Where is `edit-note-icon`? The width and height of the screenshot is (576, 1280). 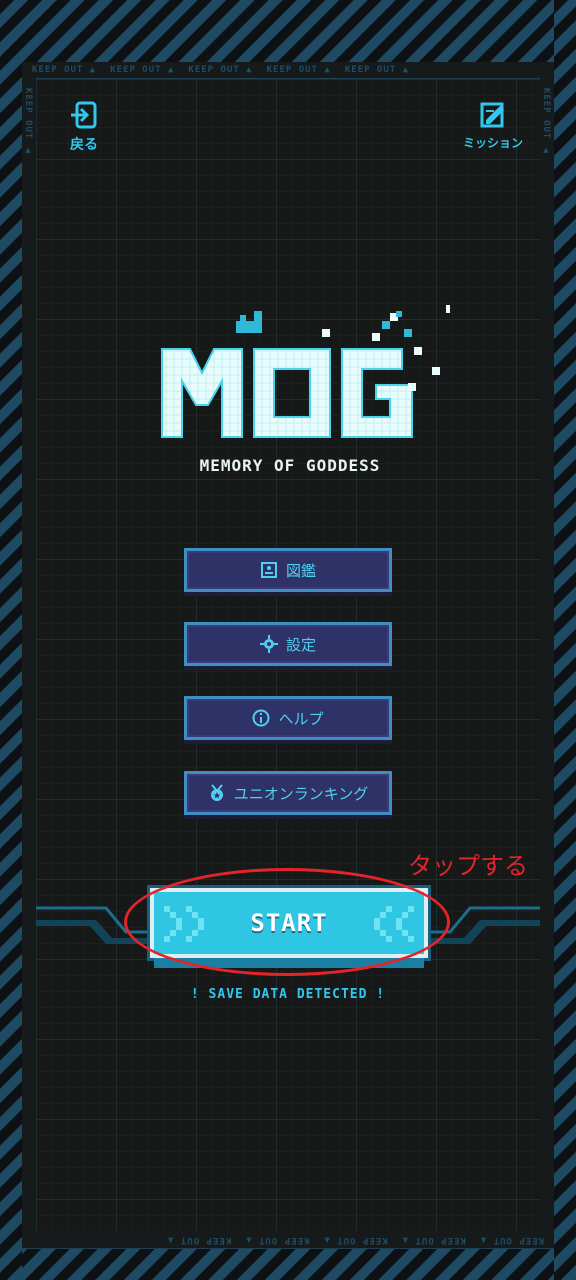 edit-note-icon is located at coordinates (492, 115).